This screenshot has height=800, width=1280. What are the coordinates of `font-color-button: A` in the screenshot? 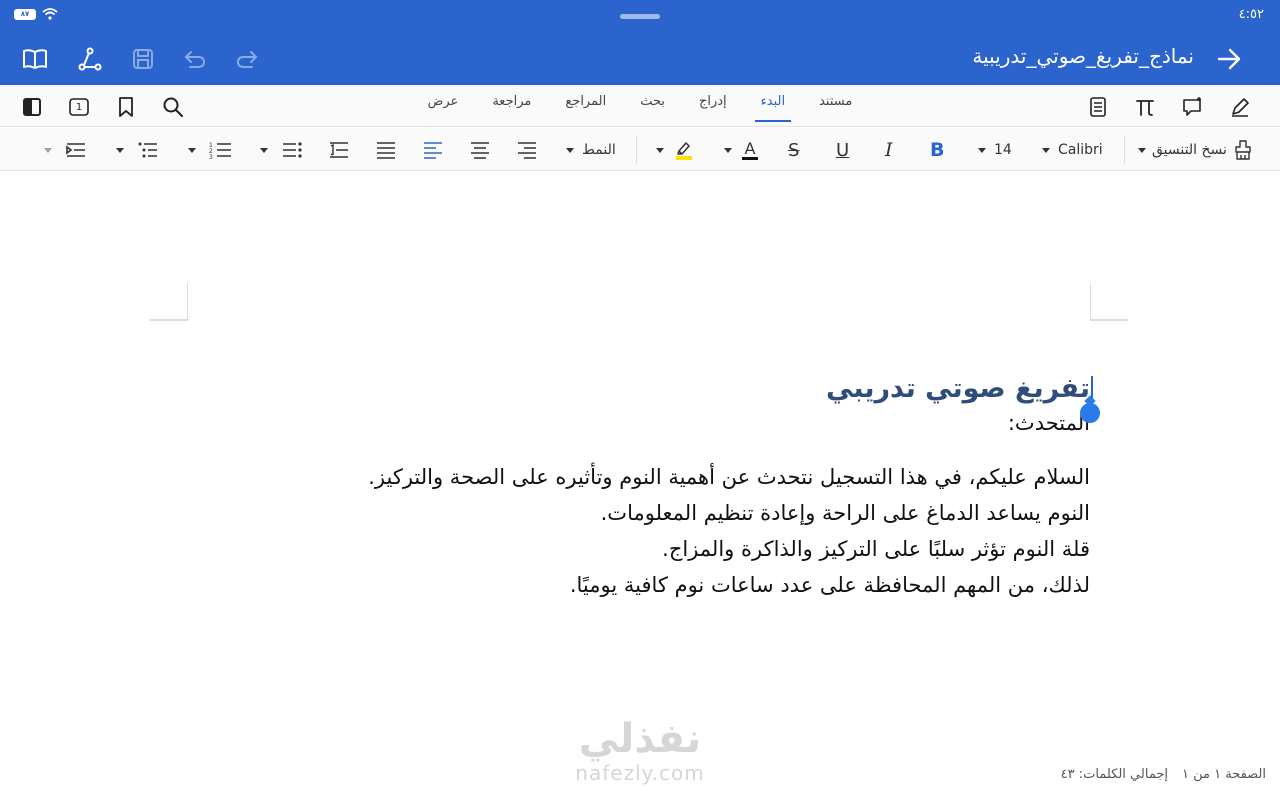 It's located at (750, 150).